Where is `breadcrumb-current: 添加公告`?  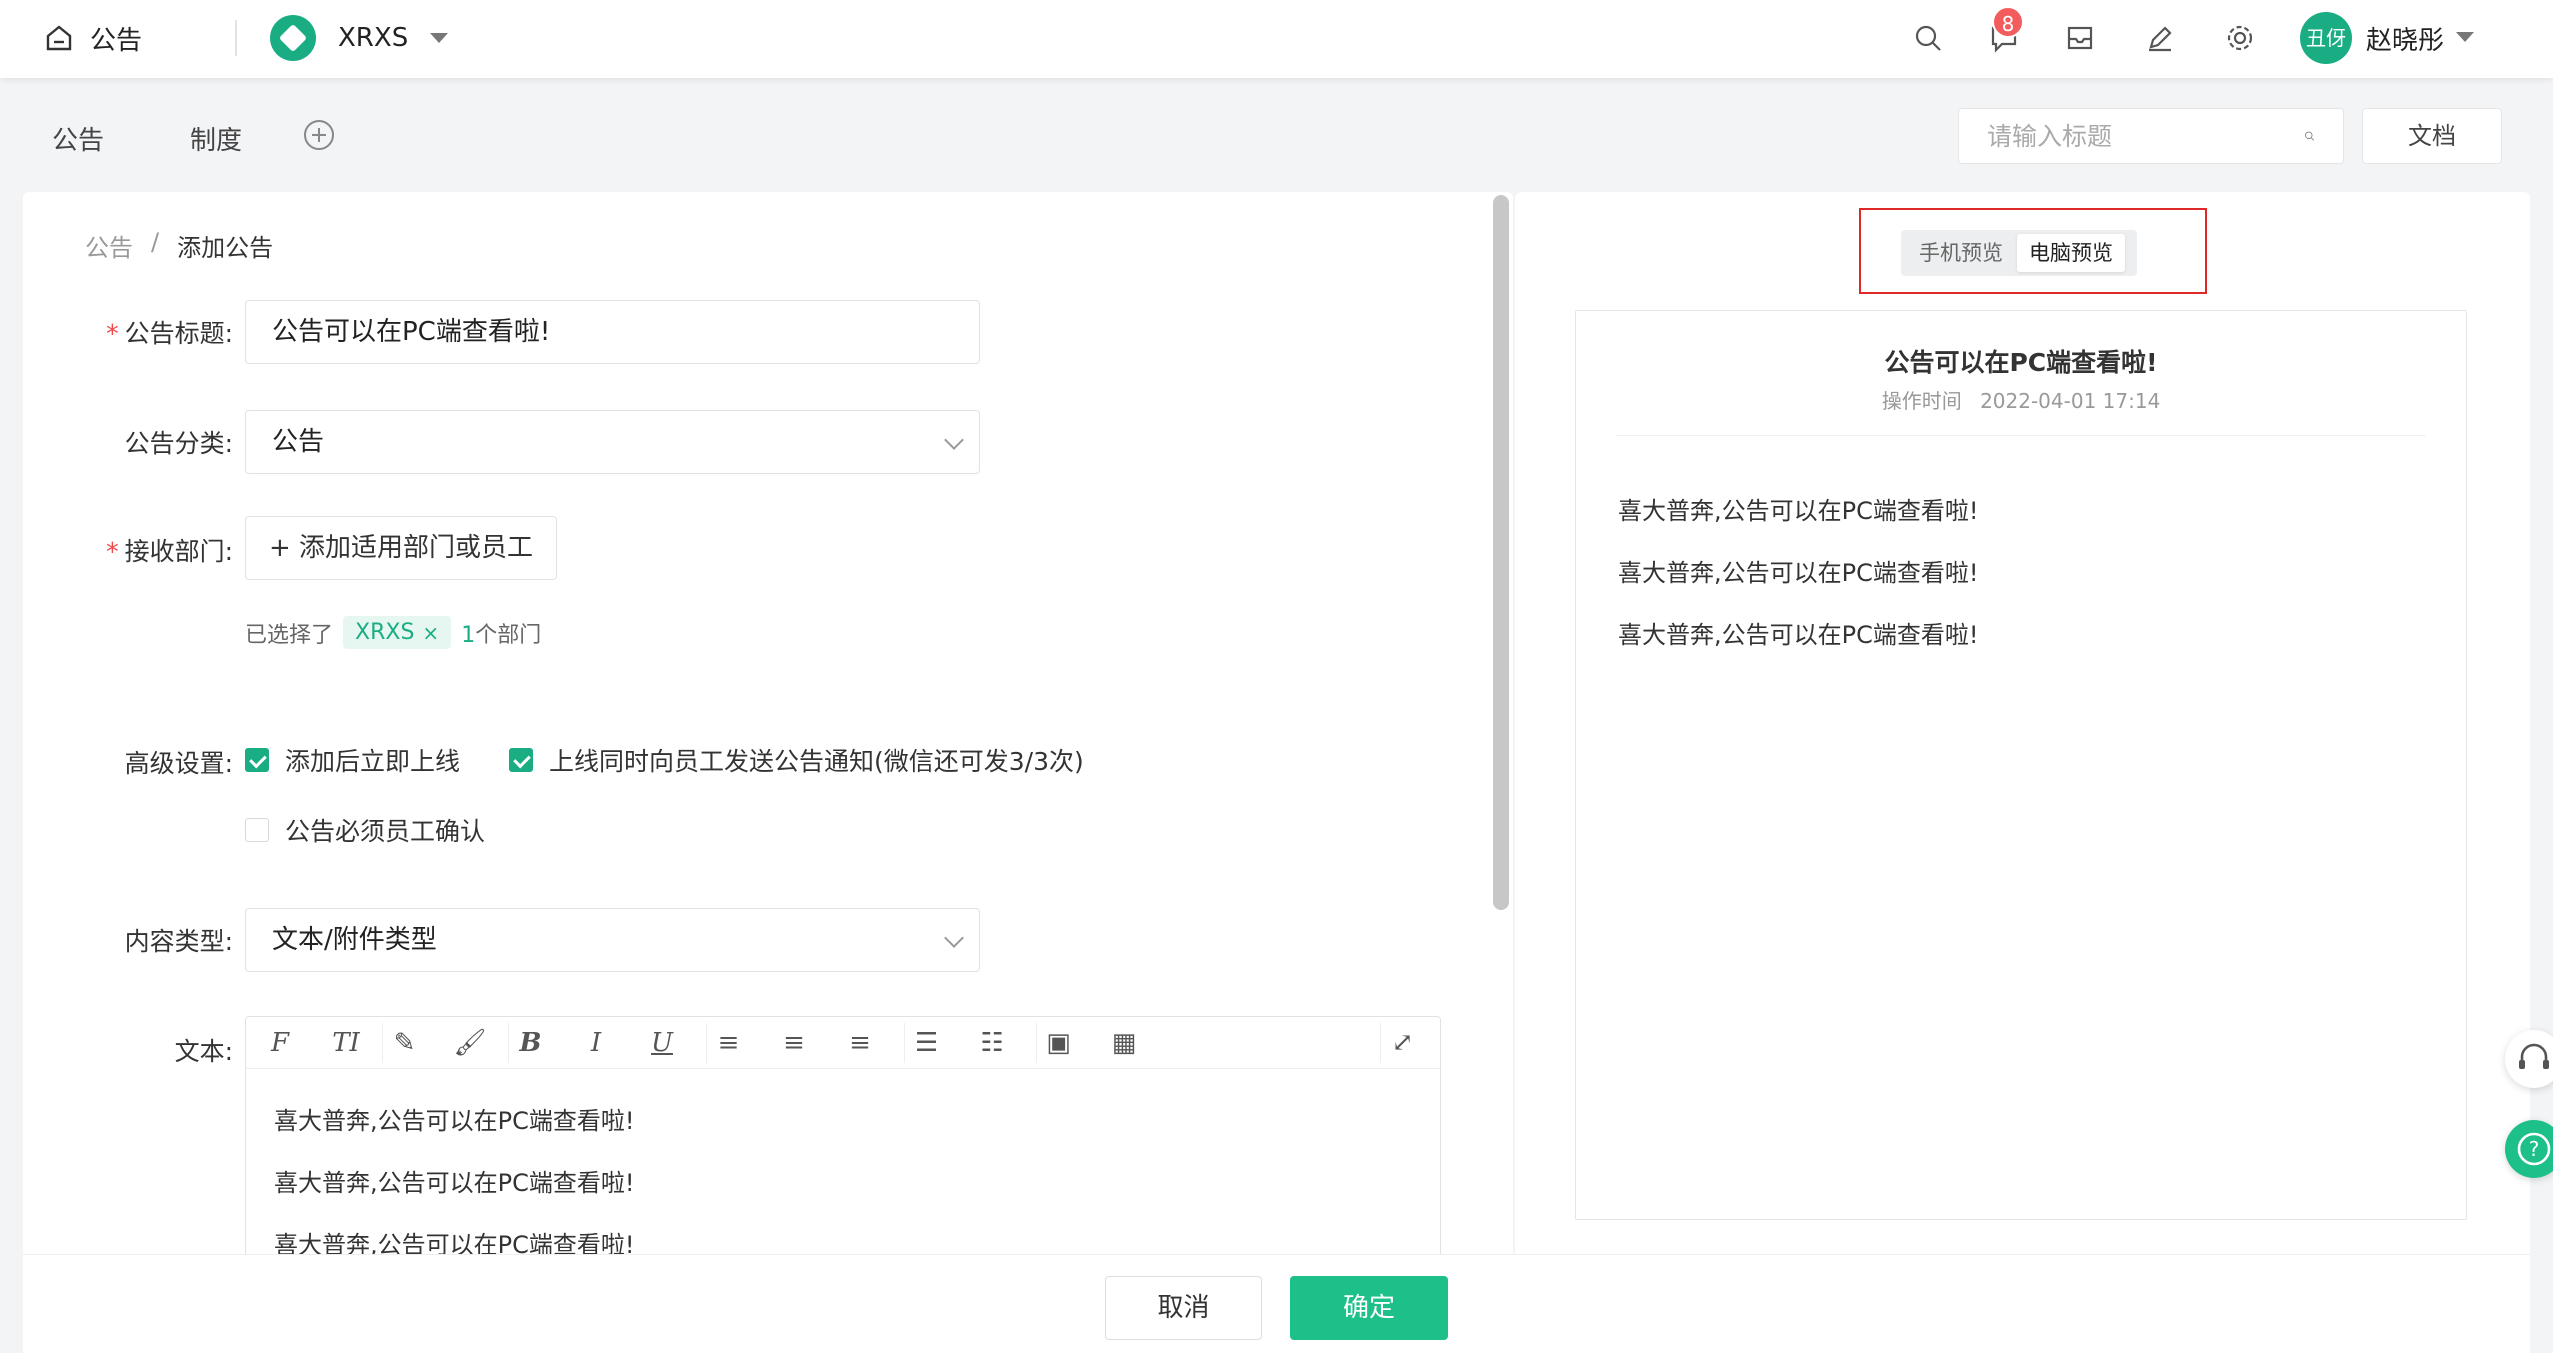
breadcrumb-current: 添加公告 is located at coordinates (225, 248).